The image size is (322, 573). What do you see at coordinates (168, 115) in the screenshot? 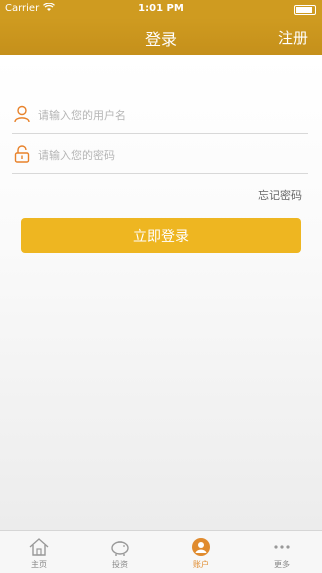
I see `username-input` at bounding box center [168, 115].